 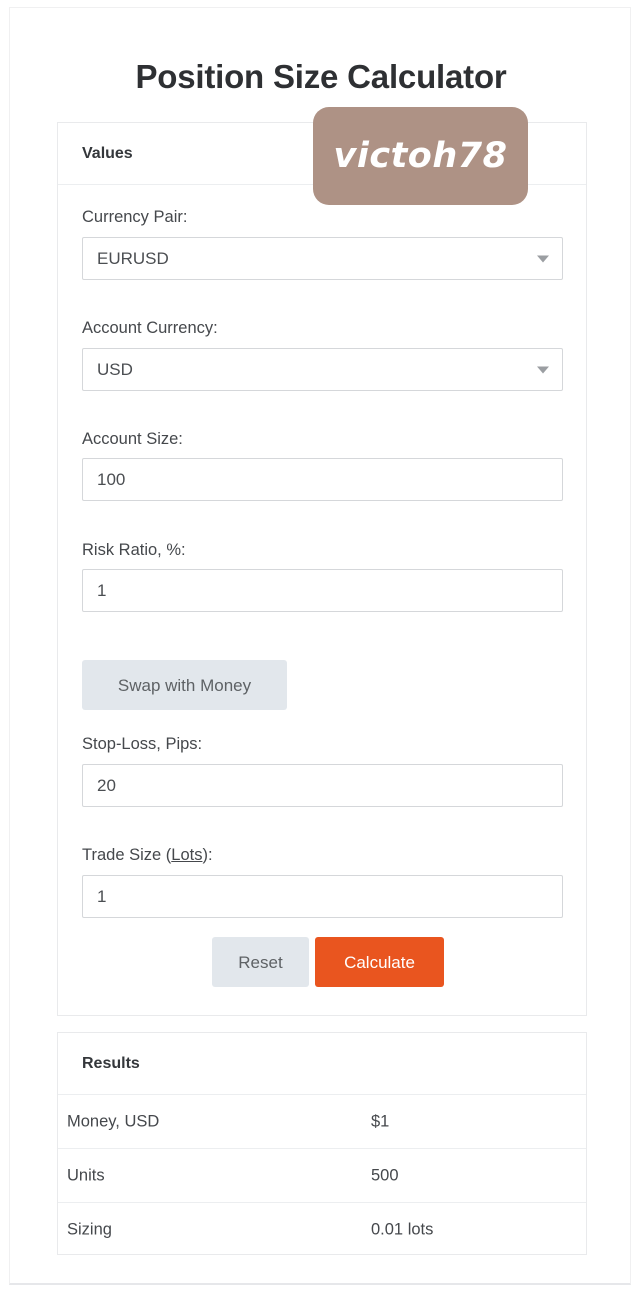 What do you see at coordinates (132, 439) in the screenshot?
I see `account-size-label: Account Size:` at bounding box center [132, 439].